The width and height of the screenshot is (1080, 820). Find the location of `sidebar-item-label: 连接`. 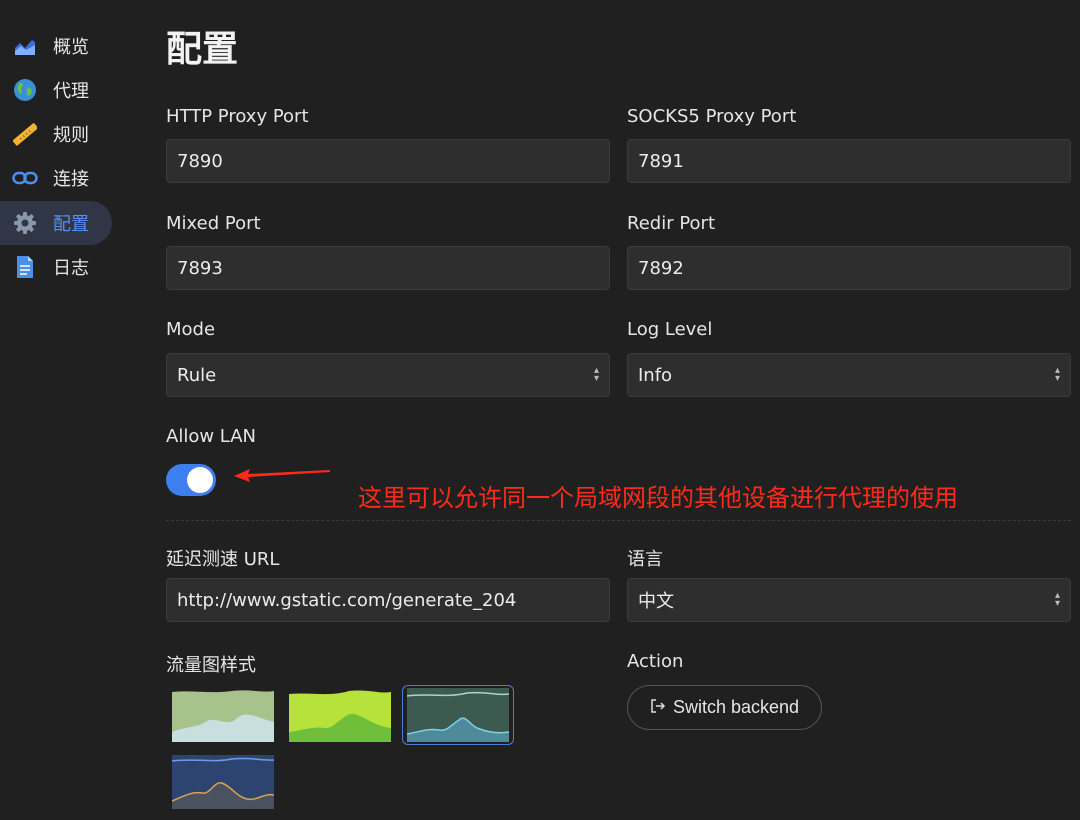

sidebar-item-label: 连接 is located at coordinates (71, 179).